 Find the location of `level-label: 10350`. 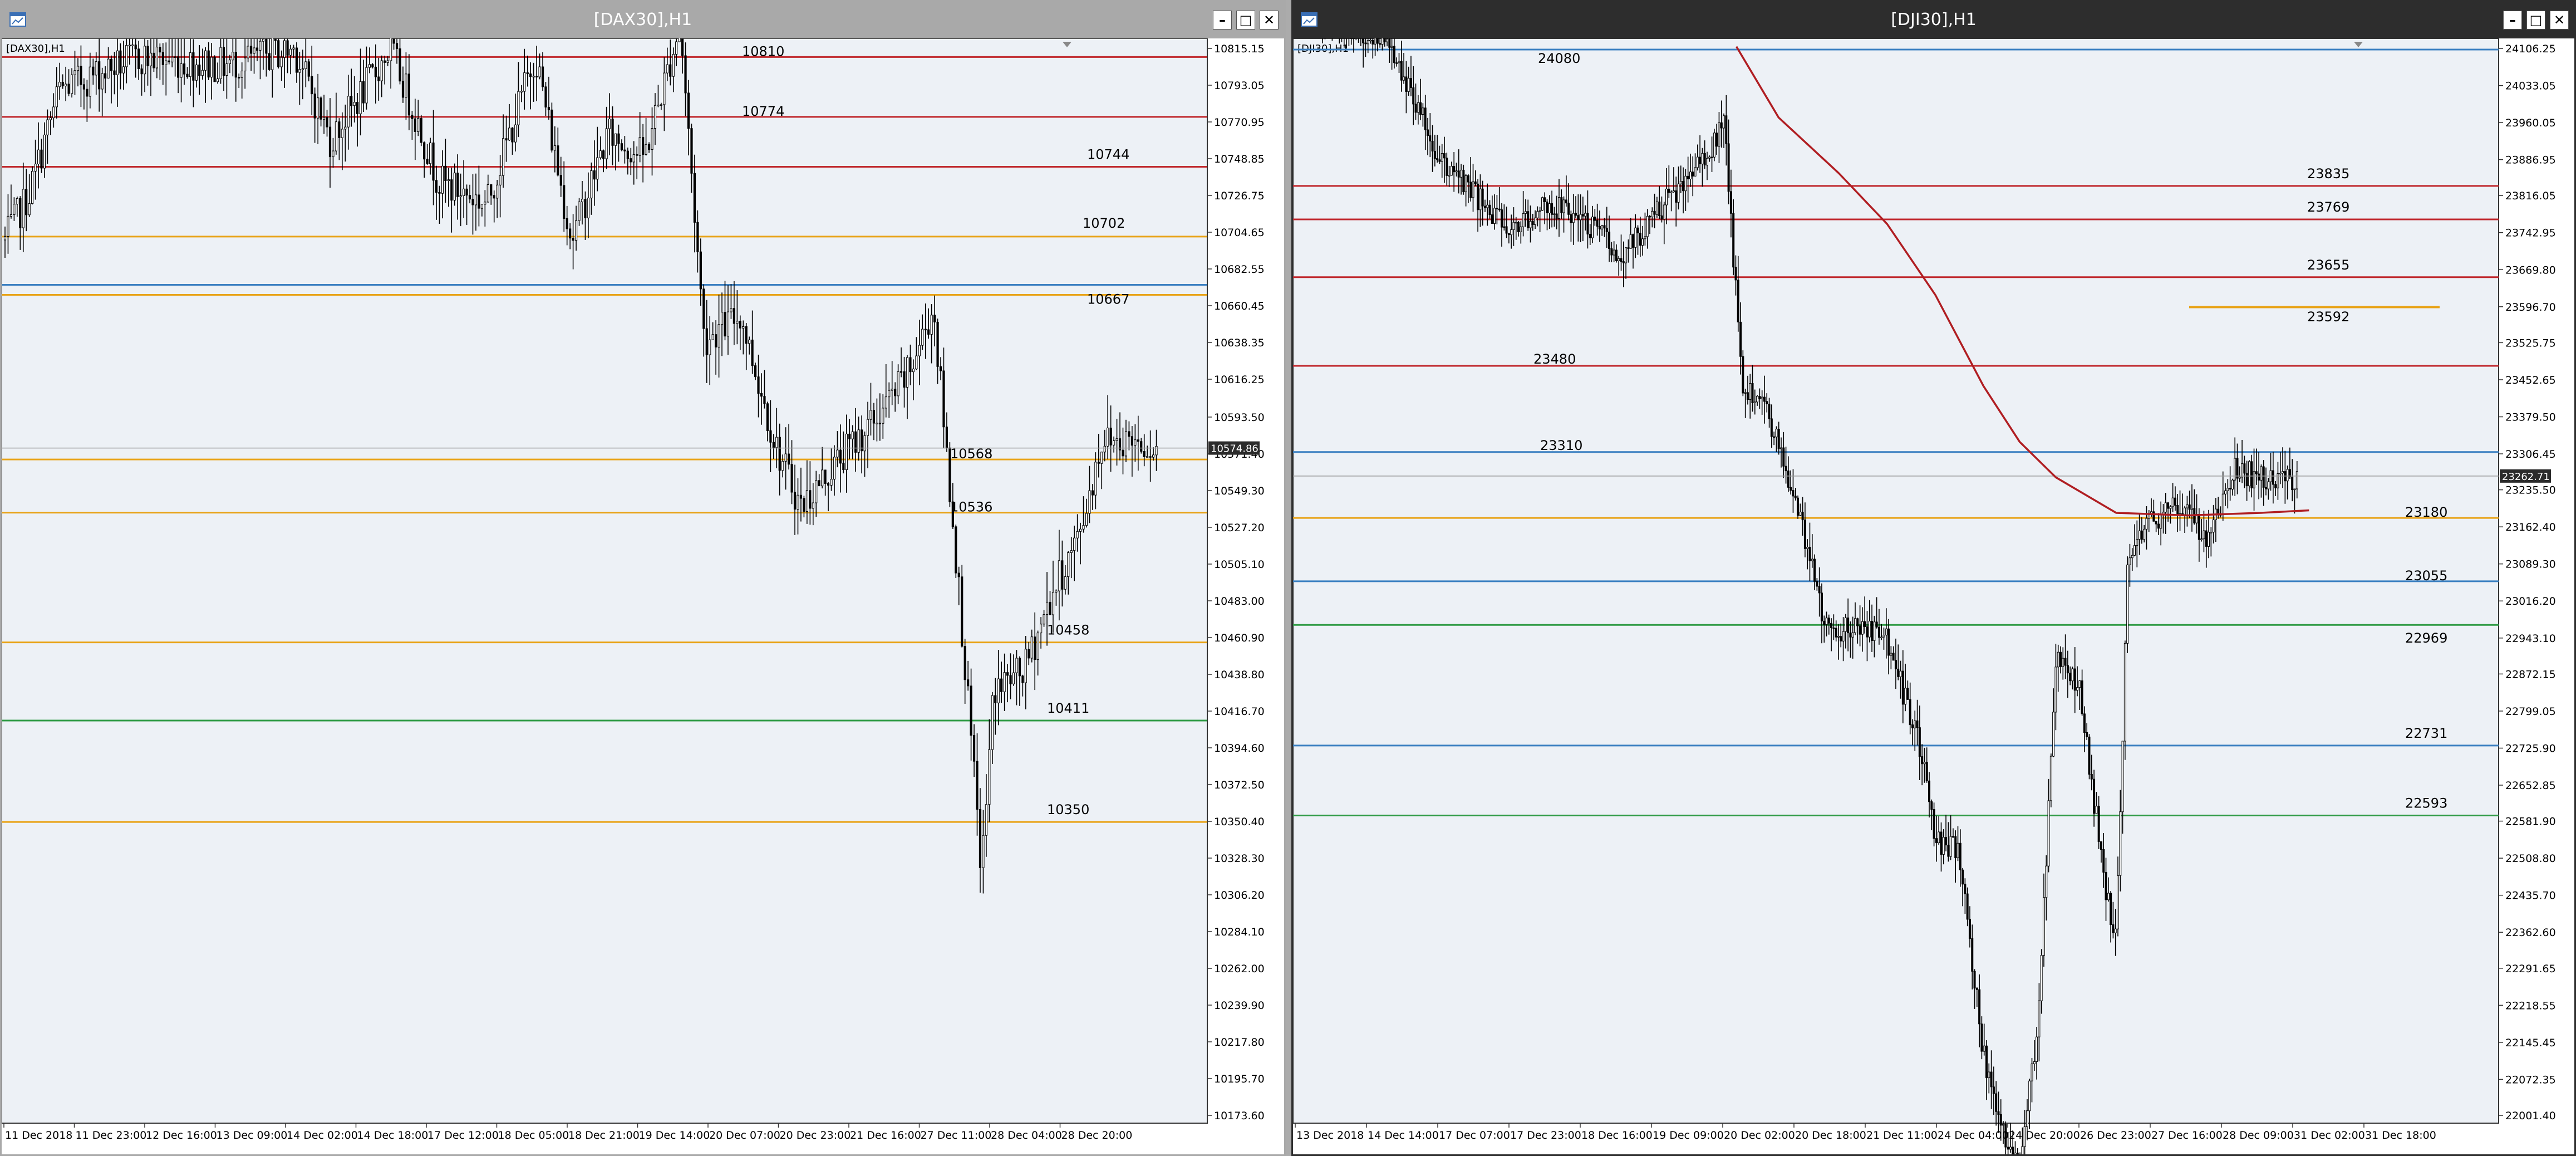

level-label: 10350 is located at coordinates (1068, 809).